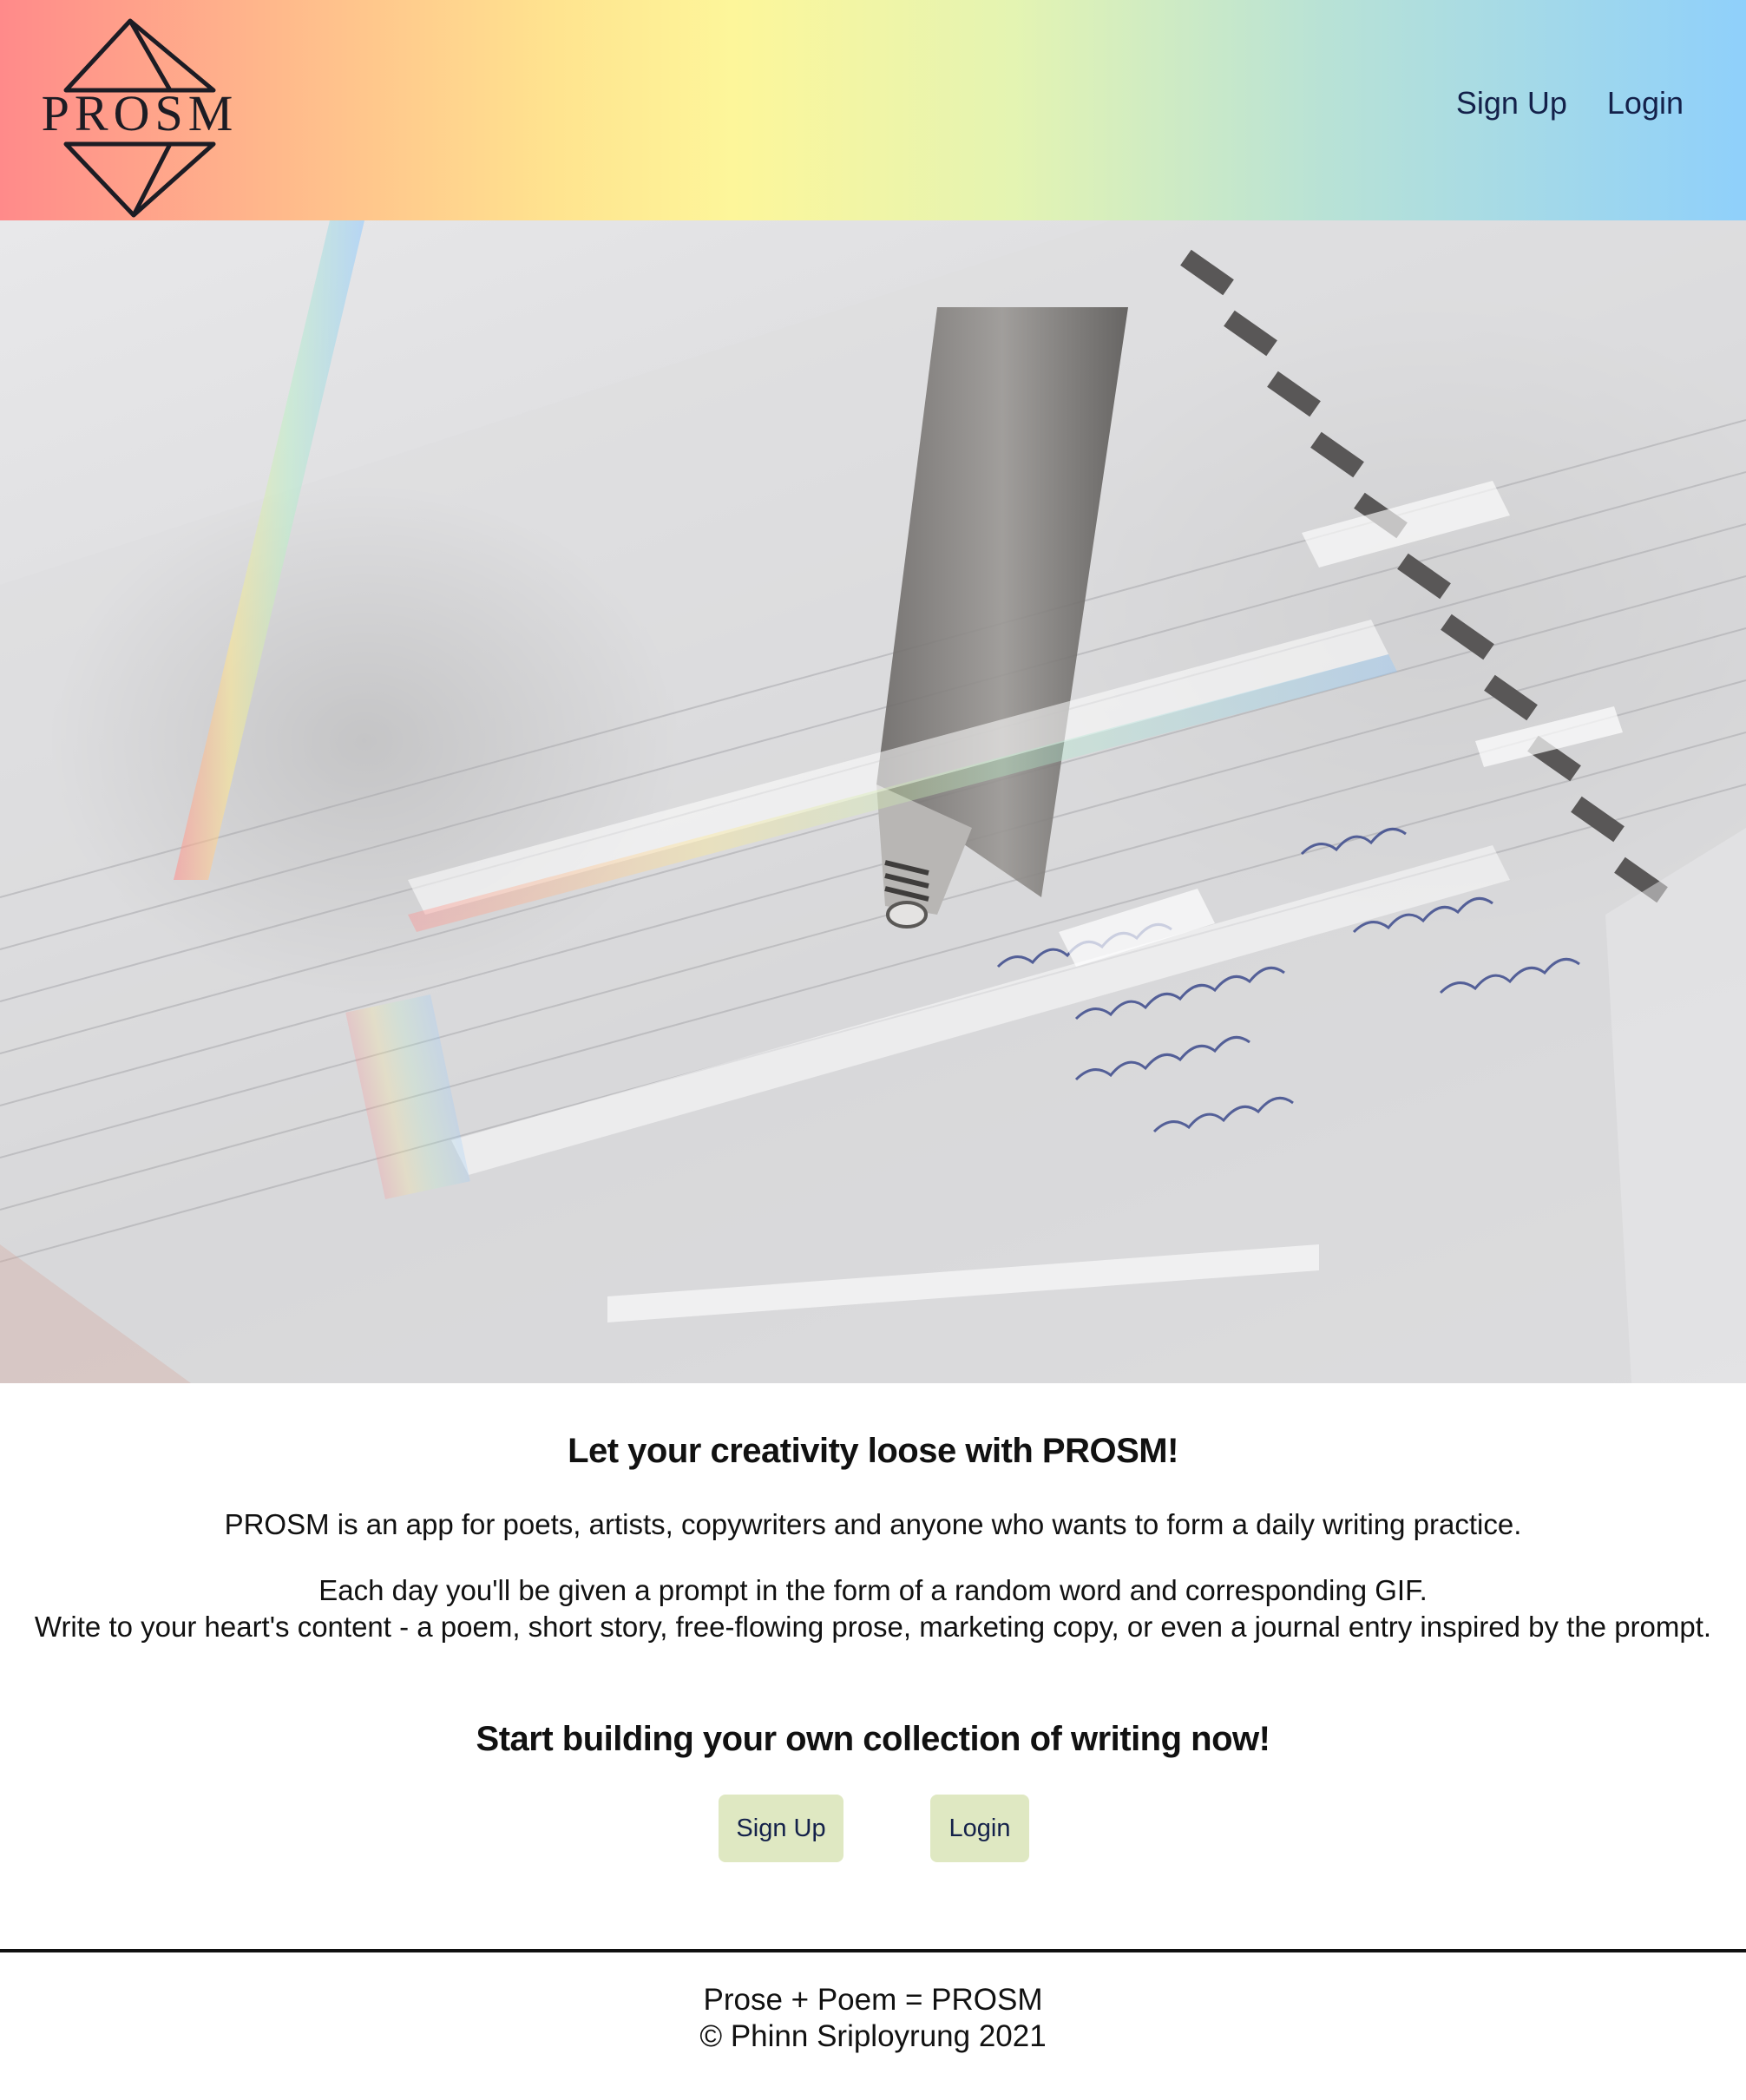  Describe the element at coordinates (1645, 103) in the screenshot. I see `nav-login-link: Login` at that location.